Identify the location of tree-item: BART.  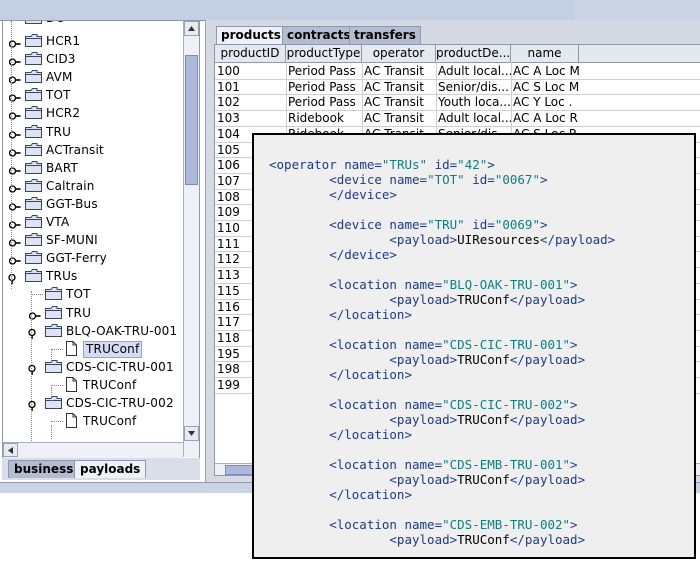
(92, 168).